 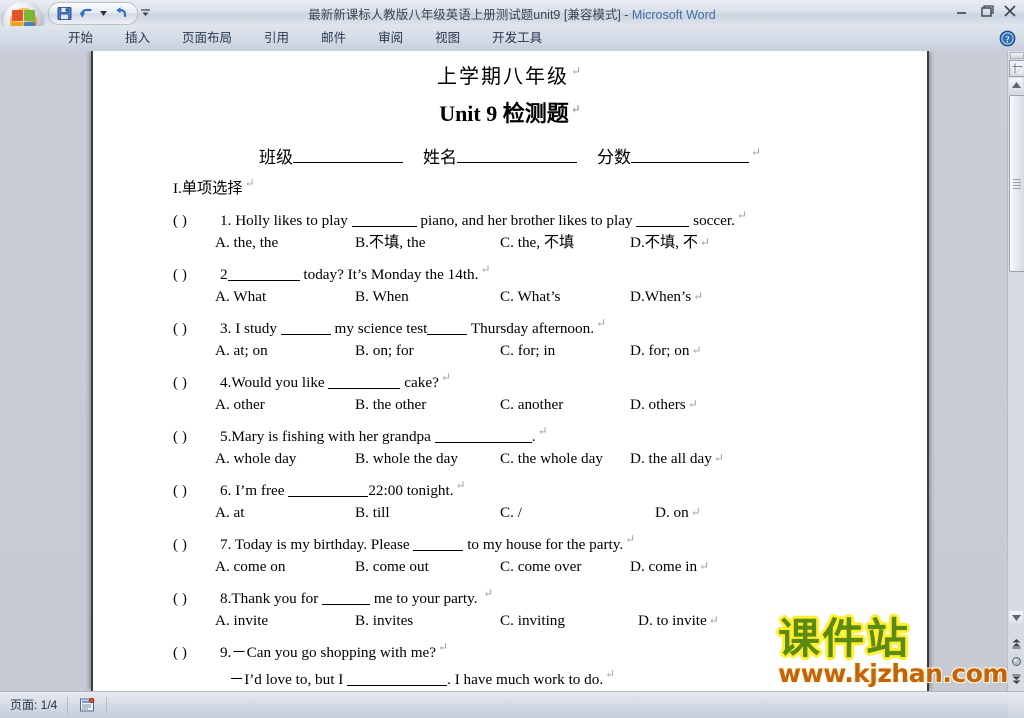 What do you see at coordinates (86, 13) in the screenshot?
I see `undo-icon` at bounding box center [86, 13].